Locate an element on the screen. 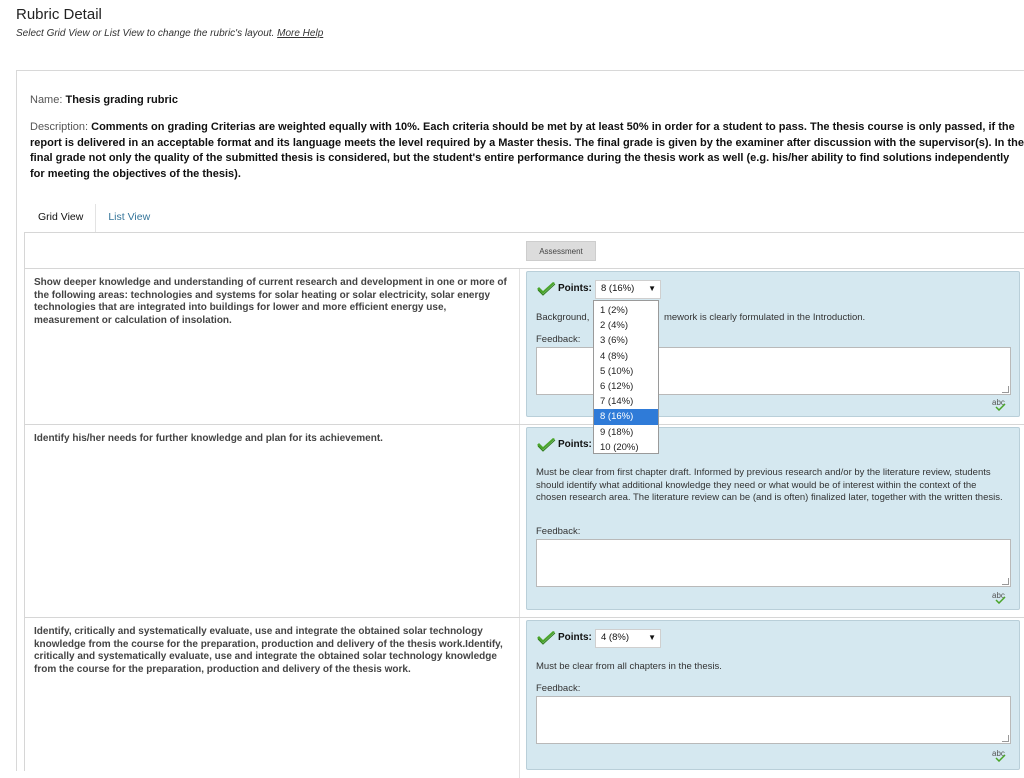  dropdown-option: 6 (12%) is located at coordinates (626, 386).